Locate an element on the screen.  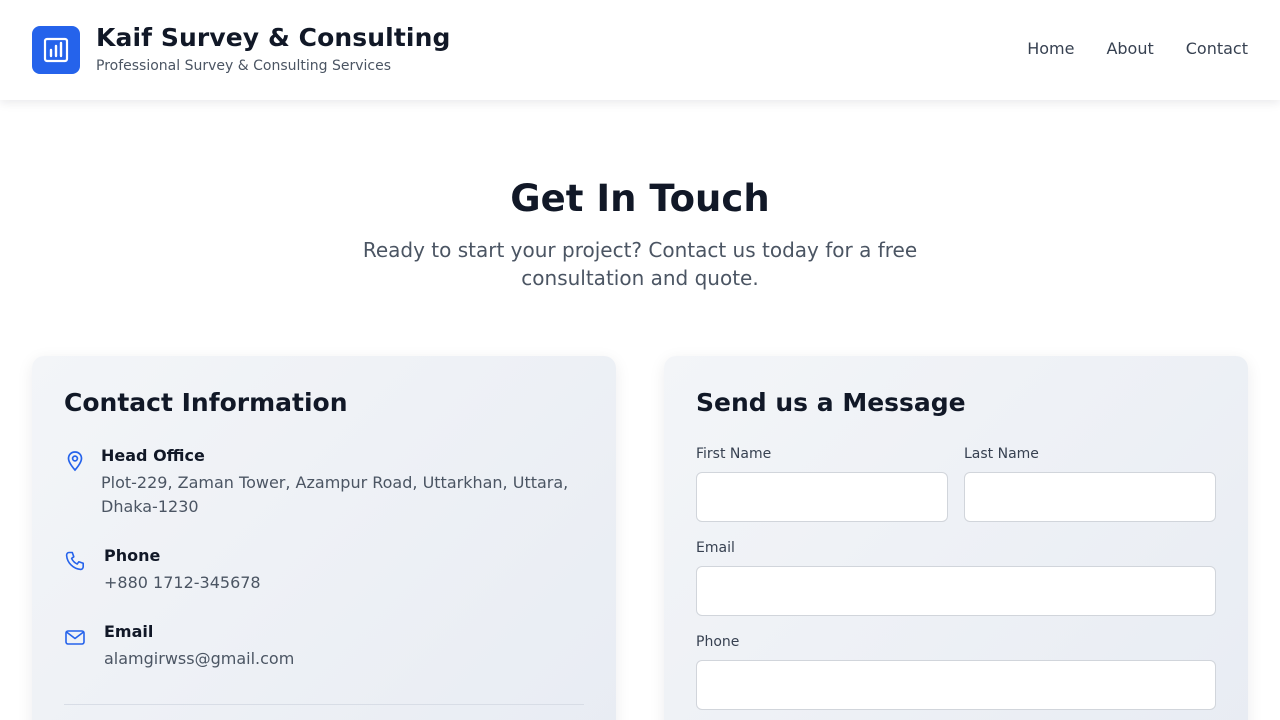
last-name-label: Last Name is located at coordinates (1001, 454).